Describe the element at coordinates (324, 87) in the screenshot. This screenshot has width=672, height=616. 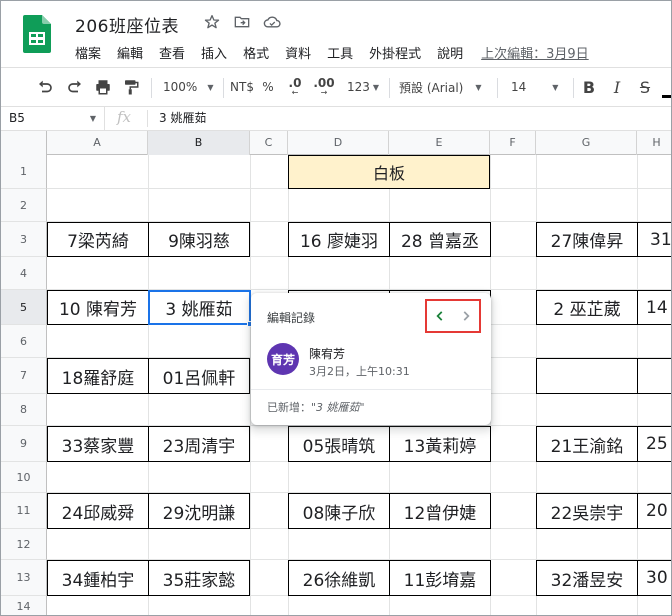
I see `increase-decimal-button: .00 →` at that location.